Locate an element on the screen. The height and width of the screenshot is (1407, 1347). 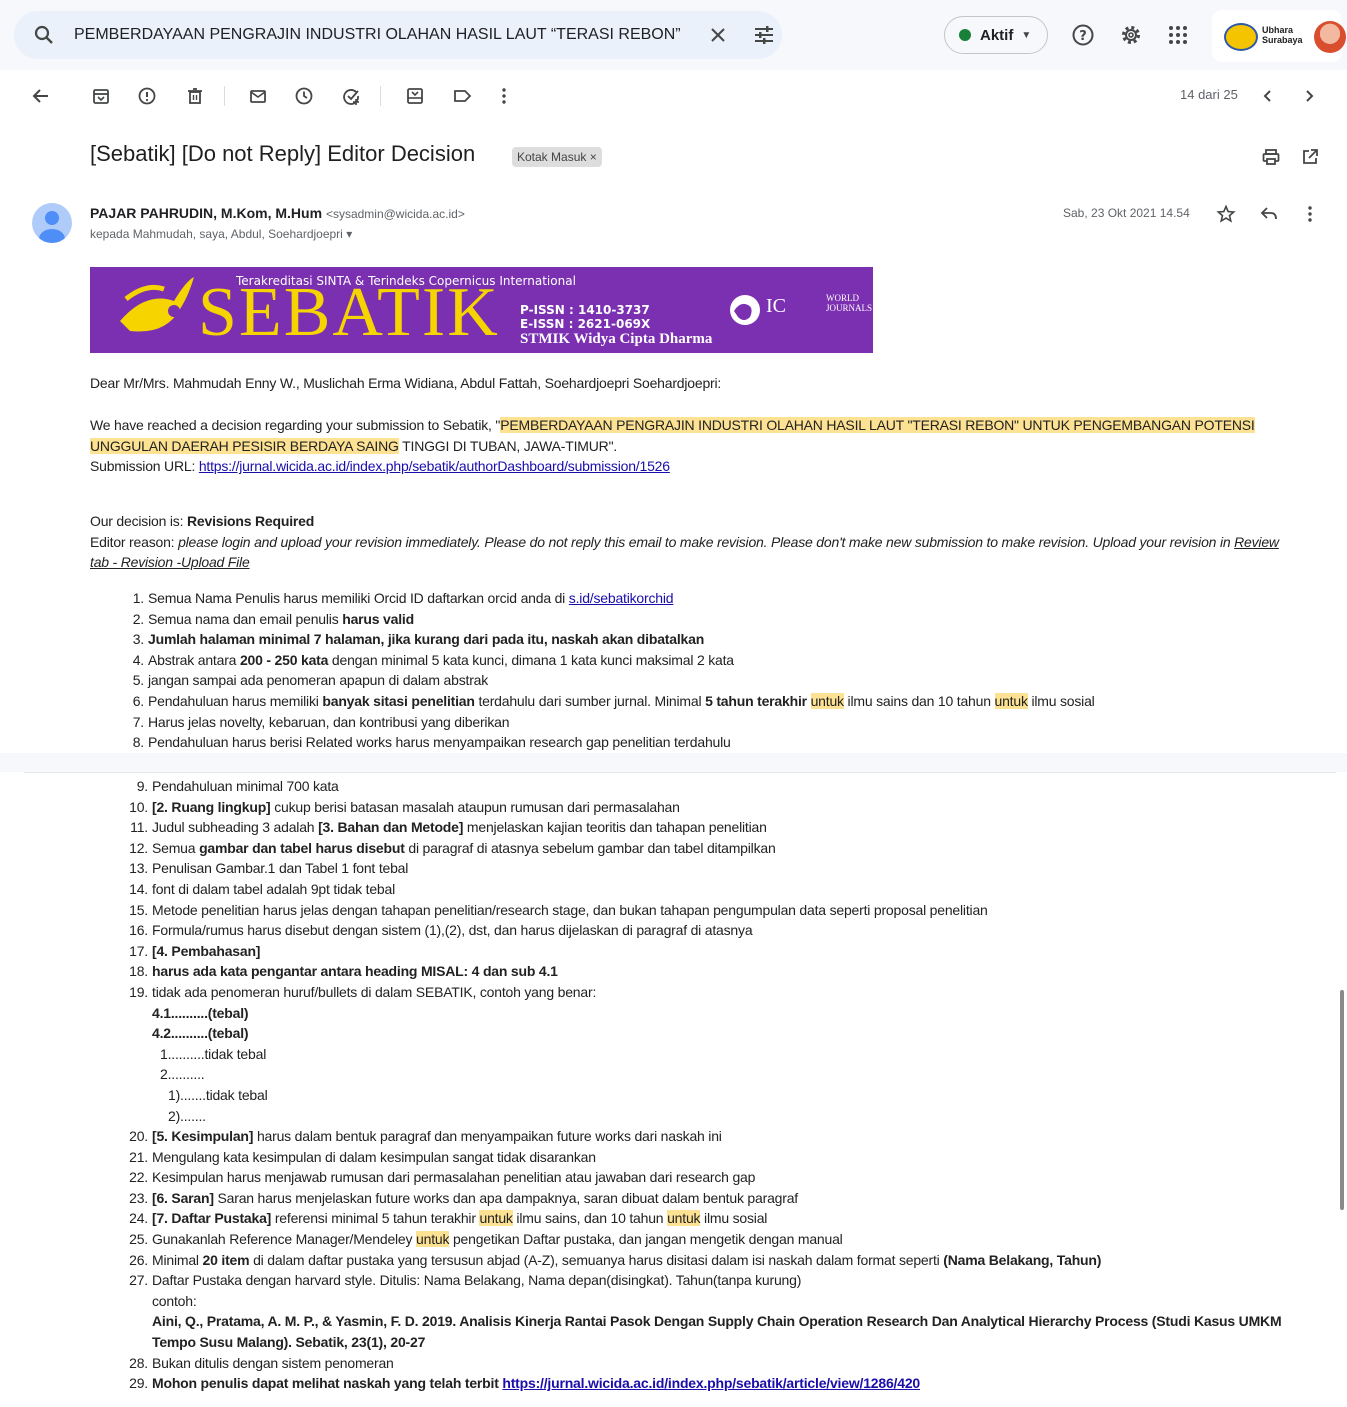
caret-down-icon: ▾ is located at coordinates (349, 234).